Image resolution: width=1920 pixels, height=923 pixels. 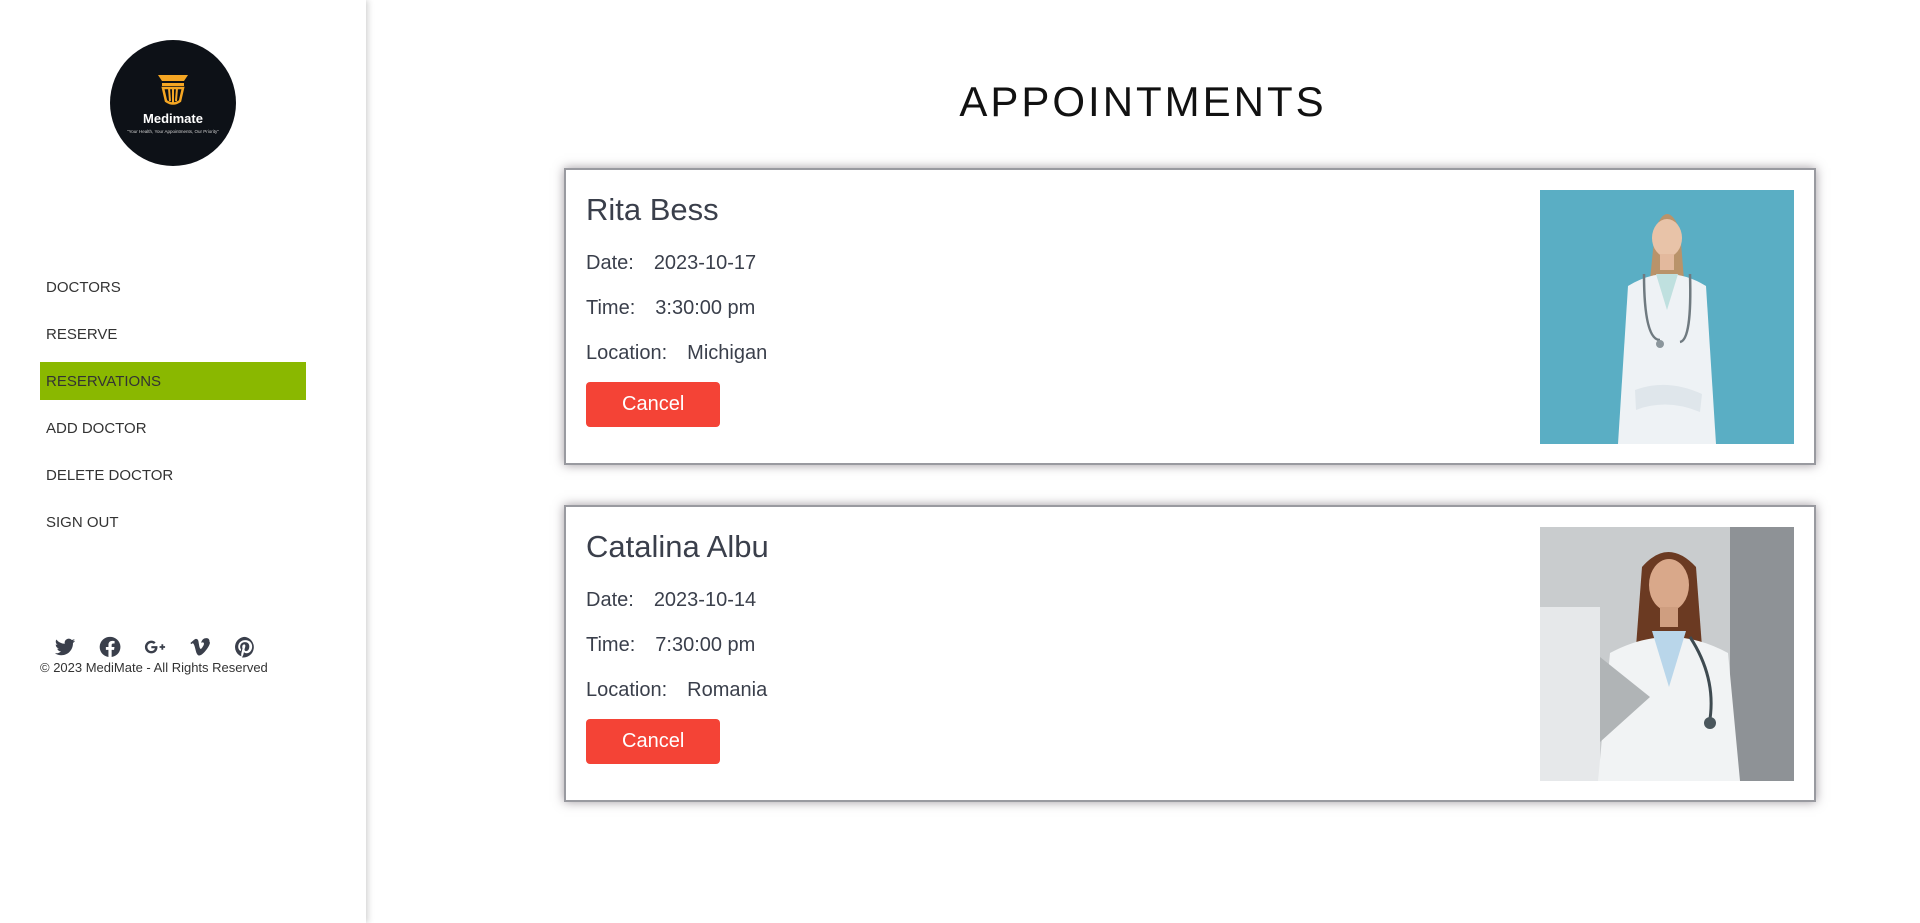 What do you see at coordinates (154, 667) in the screenshot?
I see `copyright-text: © 2023 MediMate - All Rights Reserved` at bounding box center [154, 667].